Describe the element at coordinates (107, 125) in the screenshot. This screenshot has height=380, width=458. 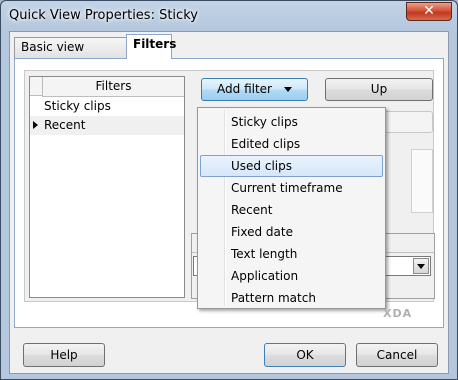
I see `grid-row-recent: Recent` at that location.